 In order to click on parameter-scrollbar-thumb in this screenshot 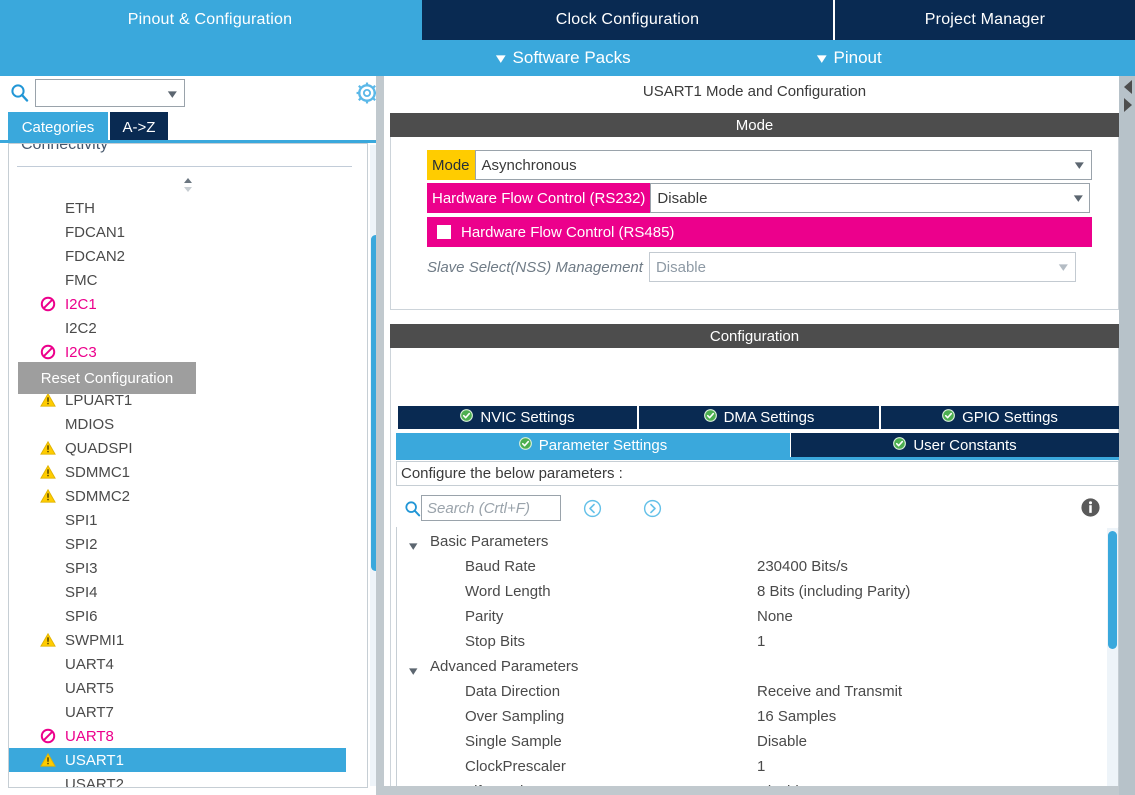, I will do `click(1112, 590)`.